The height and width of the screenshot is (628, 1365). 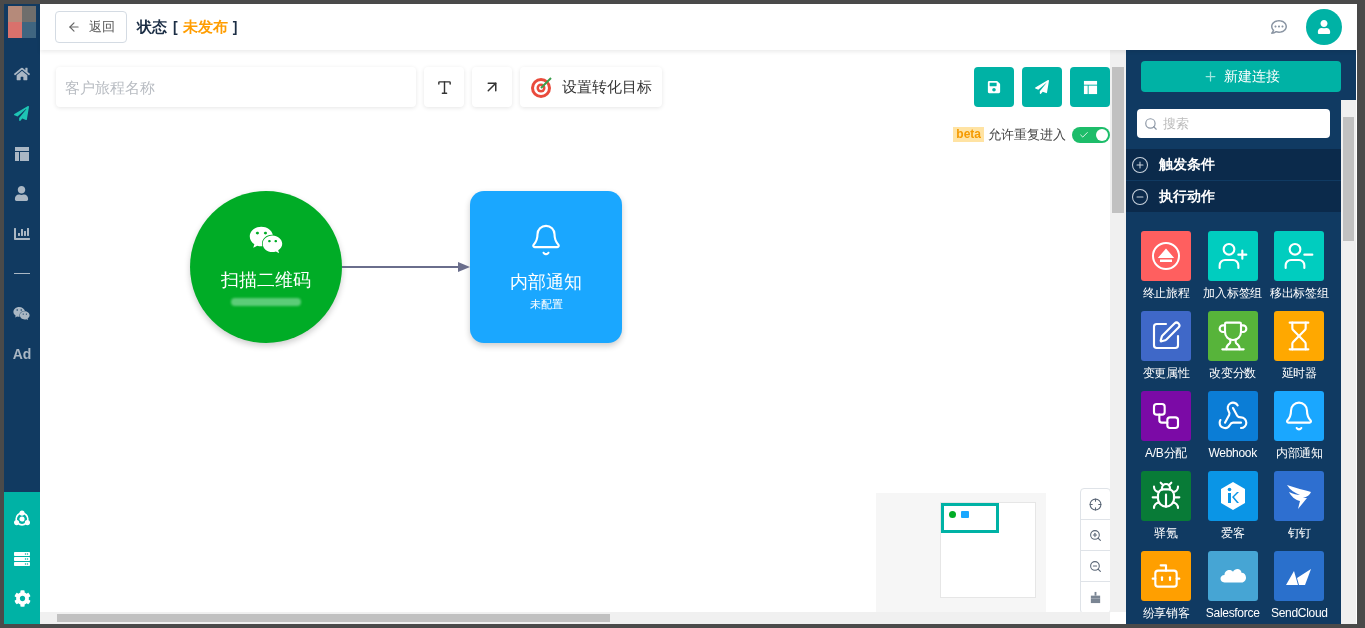 What do you see at coordinates (546, 304) in the screenshot?
I see `node-status: 未配置` at bounding box center [546, 304].